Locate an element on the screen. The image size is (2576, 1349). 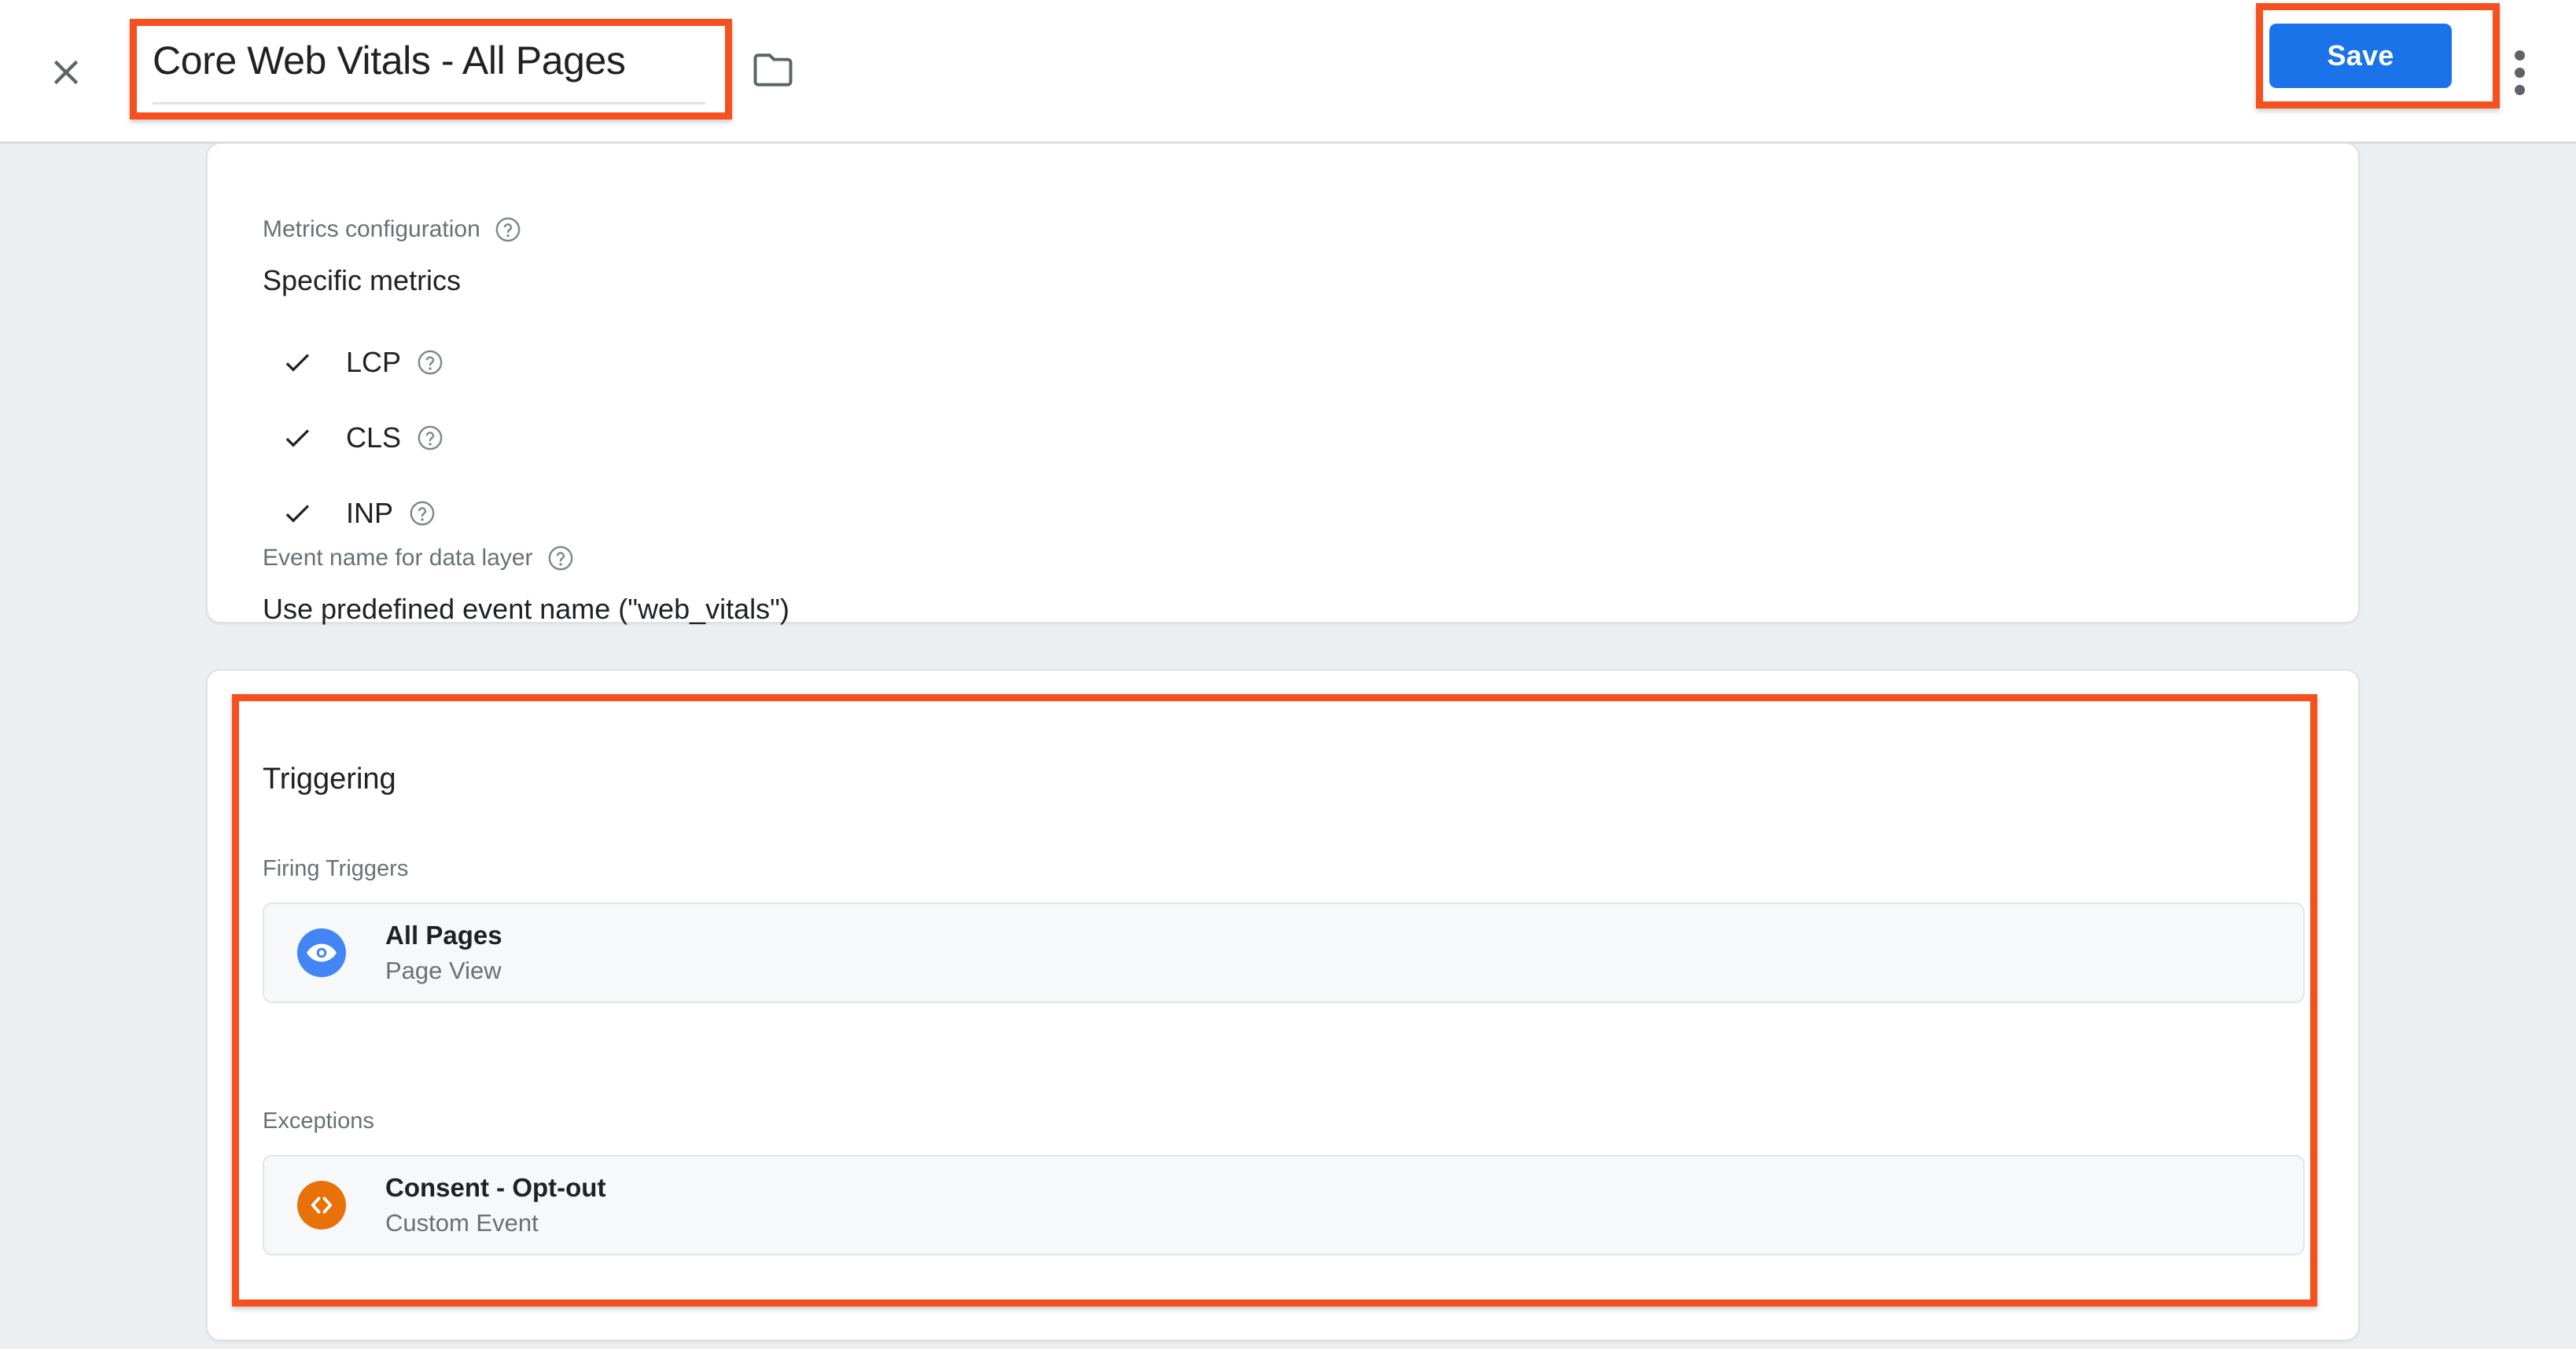
tag-name-field is located at coordinates (432, 72).